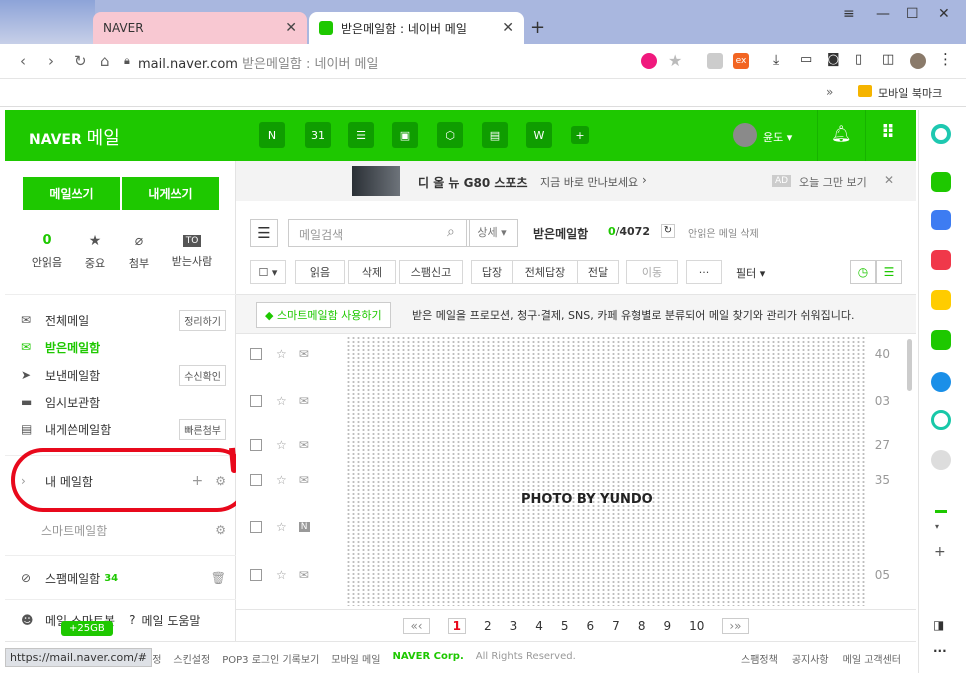  What do you see at coordinates (833, 182) in the screenshot?
I see `ad-hide-today: 오늘 그만 보기` at bounding box center [833, 182].